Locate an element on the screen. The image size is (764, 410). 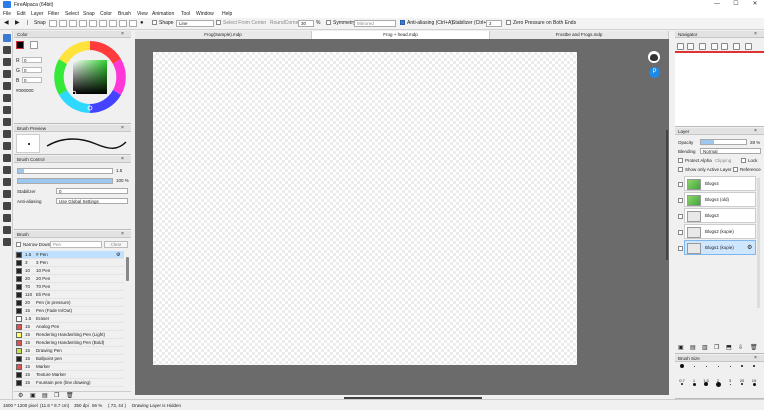
brush-list-item: 15 Analog Pen is located at coordinates (69, 327).